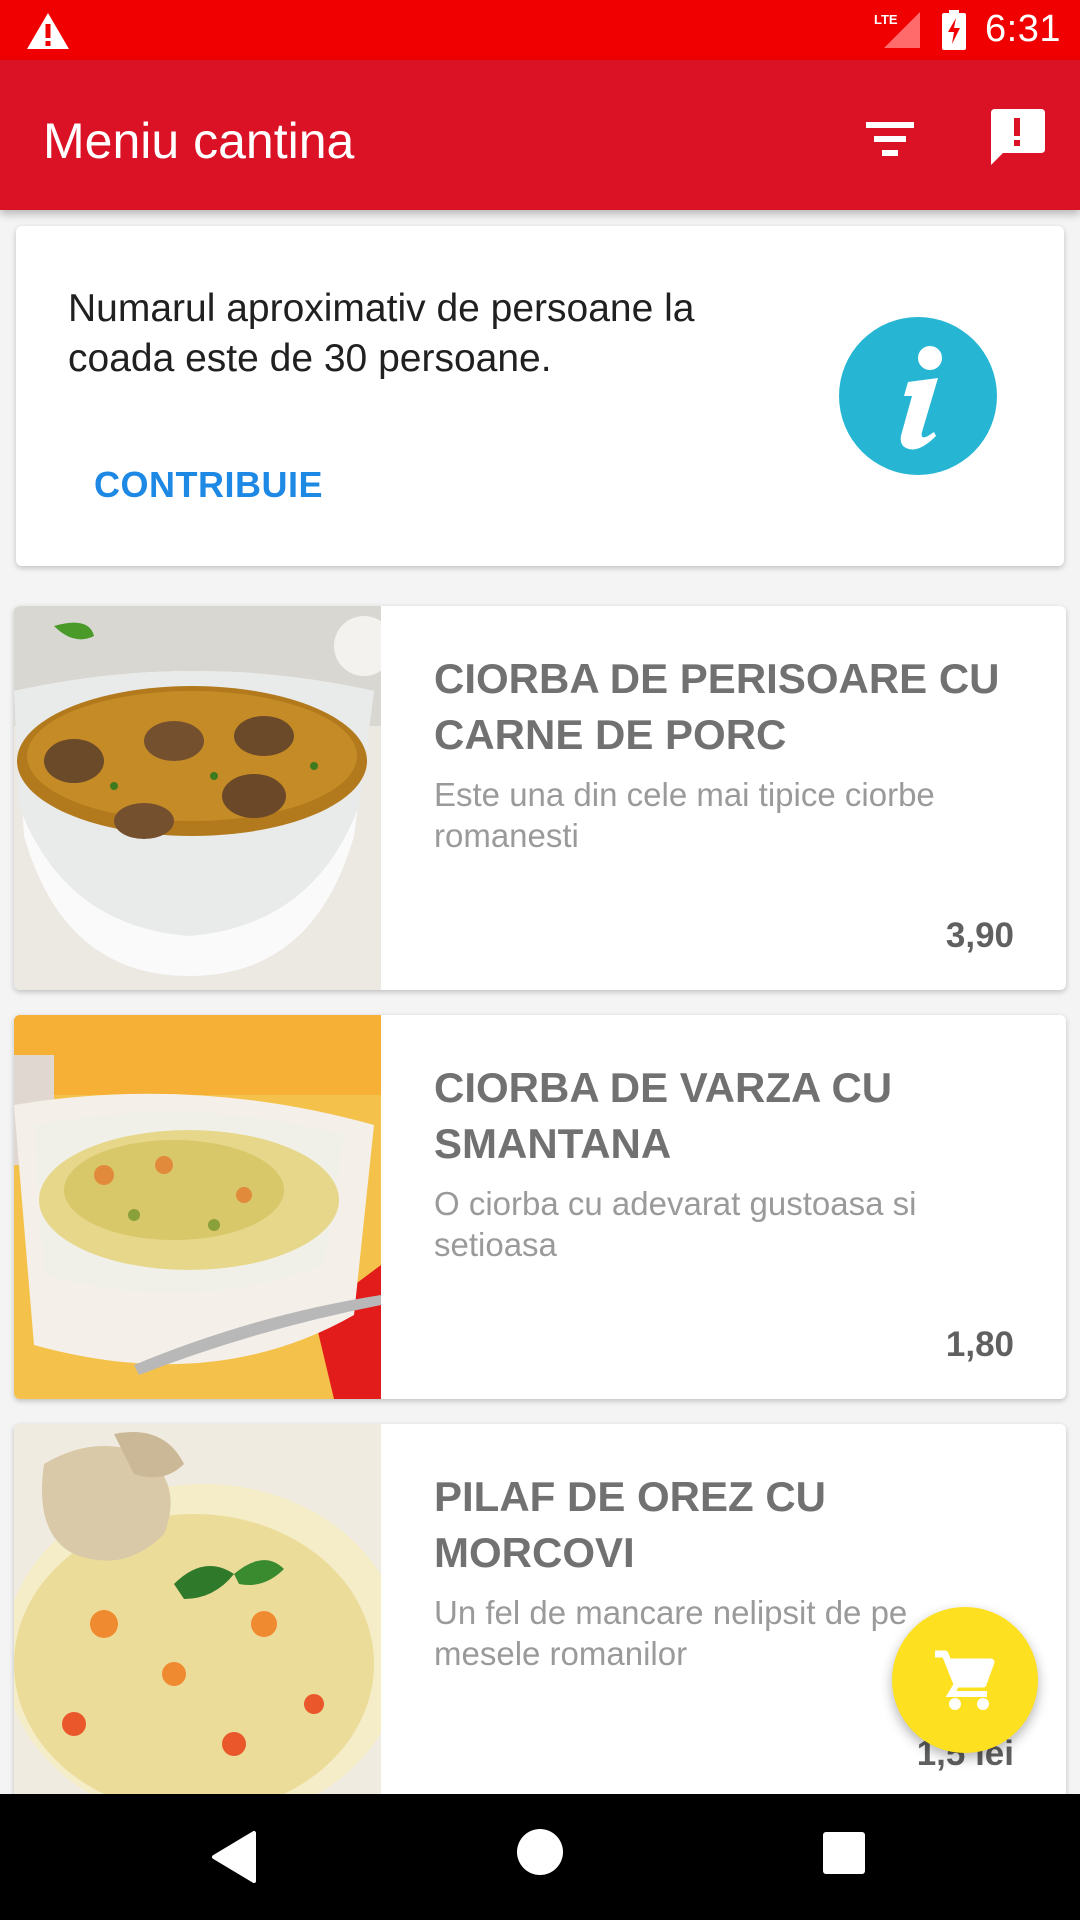 The width and height of the screenshot is (1080, 1920). What do you see at coordinates (663, 1115) in the screenshot?
I see `dish-name: CIORBA DE VARZA CU SMANTANA` at bounding box center [663, 1115].